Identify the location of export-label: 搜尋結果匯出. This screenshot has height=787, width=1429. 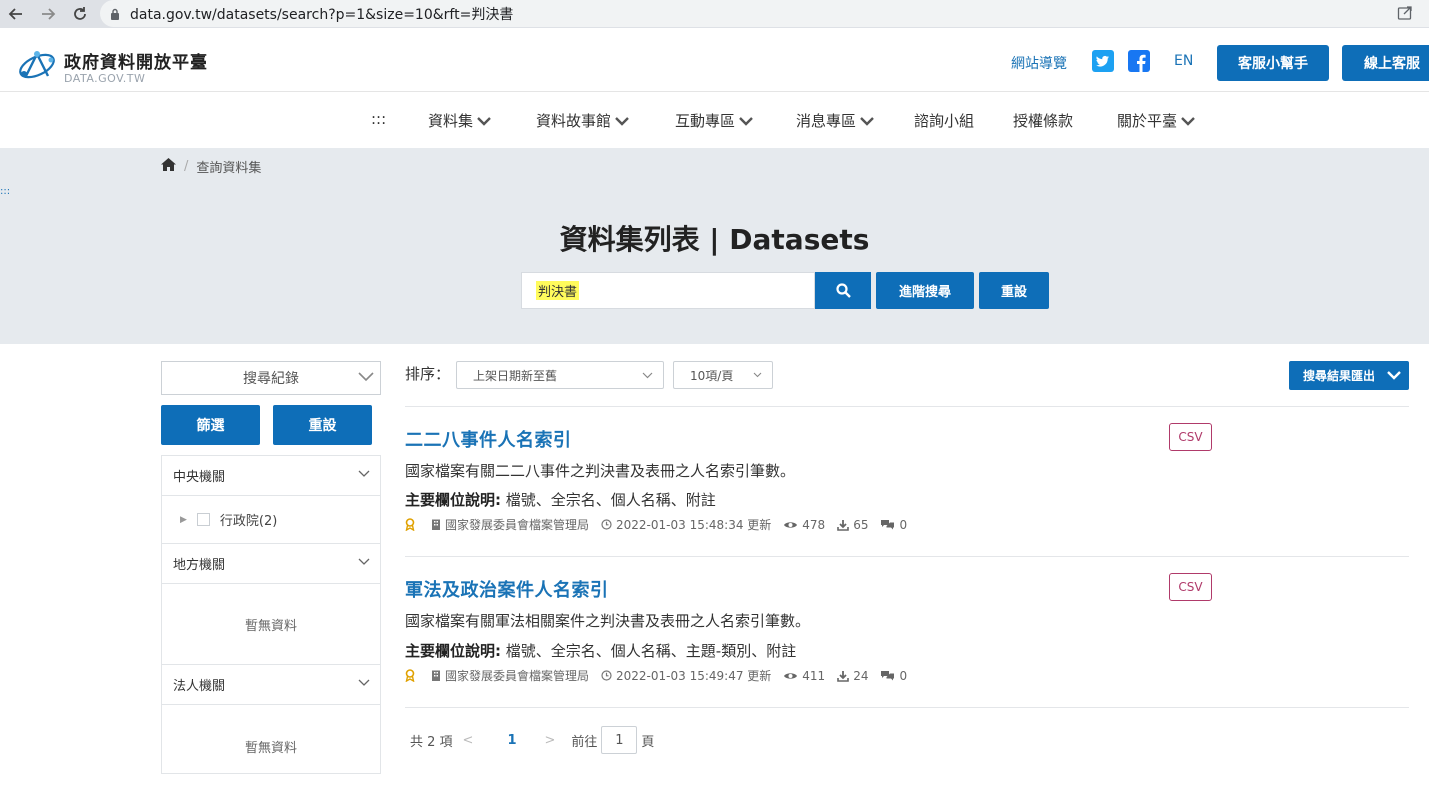
(1339, 376).